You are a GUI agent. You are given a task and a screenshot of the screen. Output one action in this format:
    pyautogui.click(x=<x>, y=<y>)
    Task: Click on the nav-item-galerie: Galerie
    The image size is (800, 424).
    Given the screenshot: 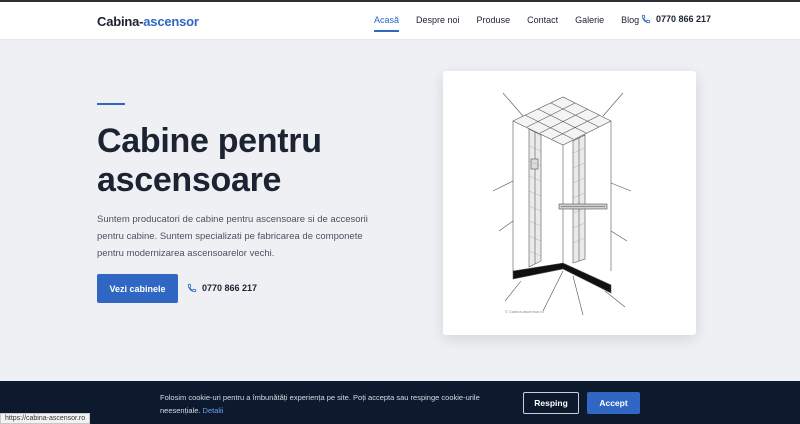 What is the action you would take?
    pyautogui.click(x=589, y=20)
    